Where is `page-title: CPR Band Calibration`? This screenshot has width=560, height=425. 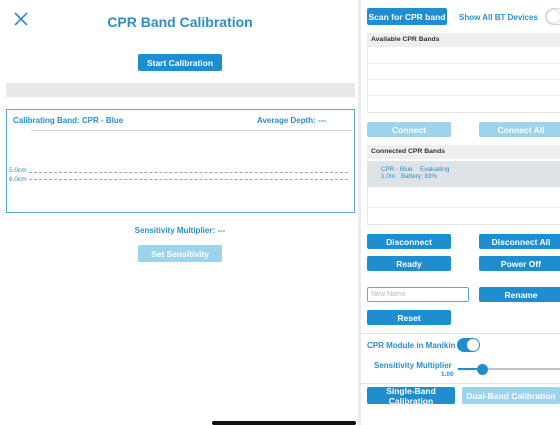 page-title: CPR Band Calibration is located at coordinates (180, 22).